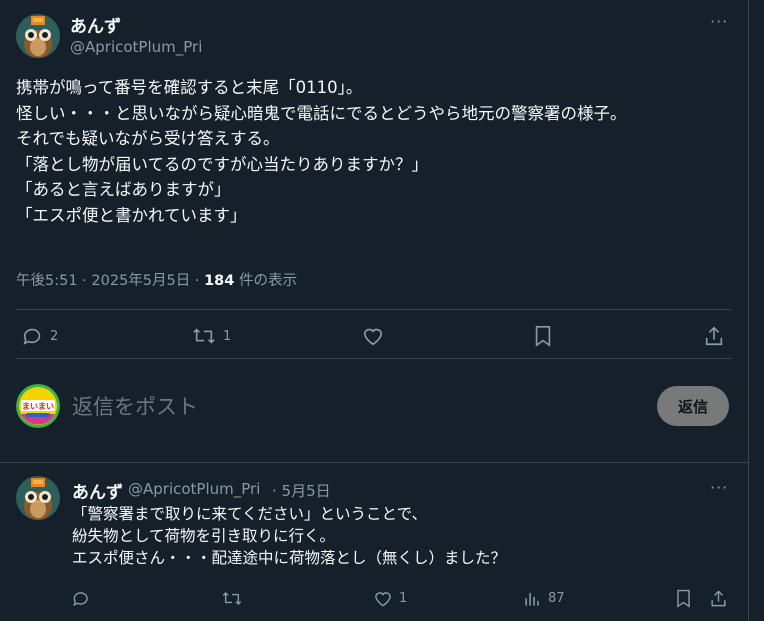  I want to click on author-handle: @ApricotPlum_Pri, so click(136, 47).